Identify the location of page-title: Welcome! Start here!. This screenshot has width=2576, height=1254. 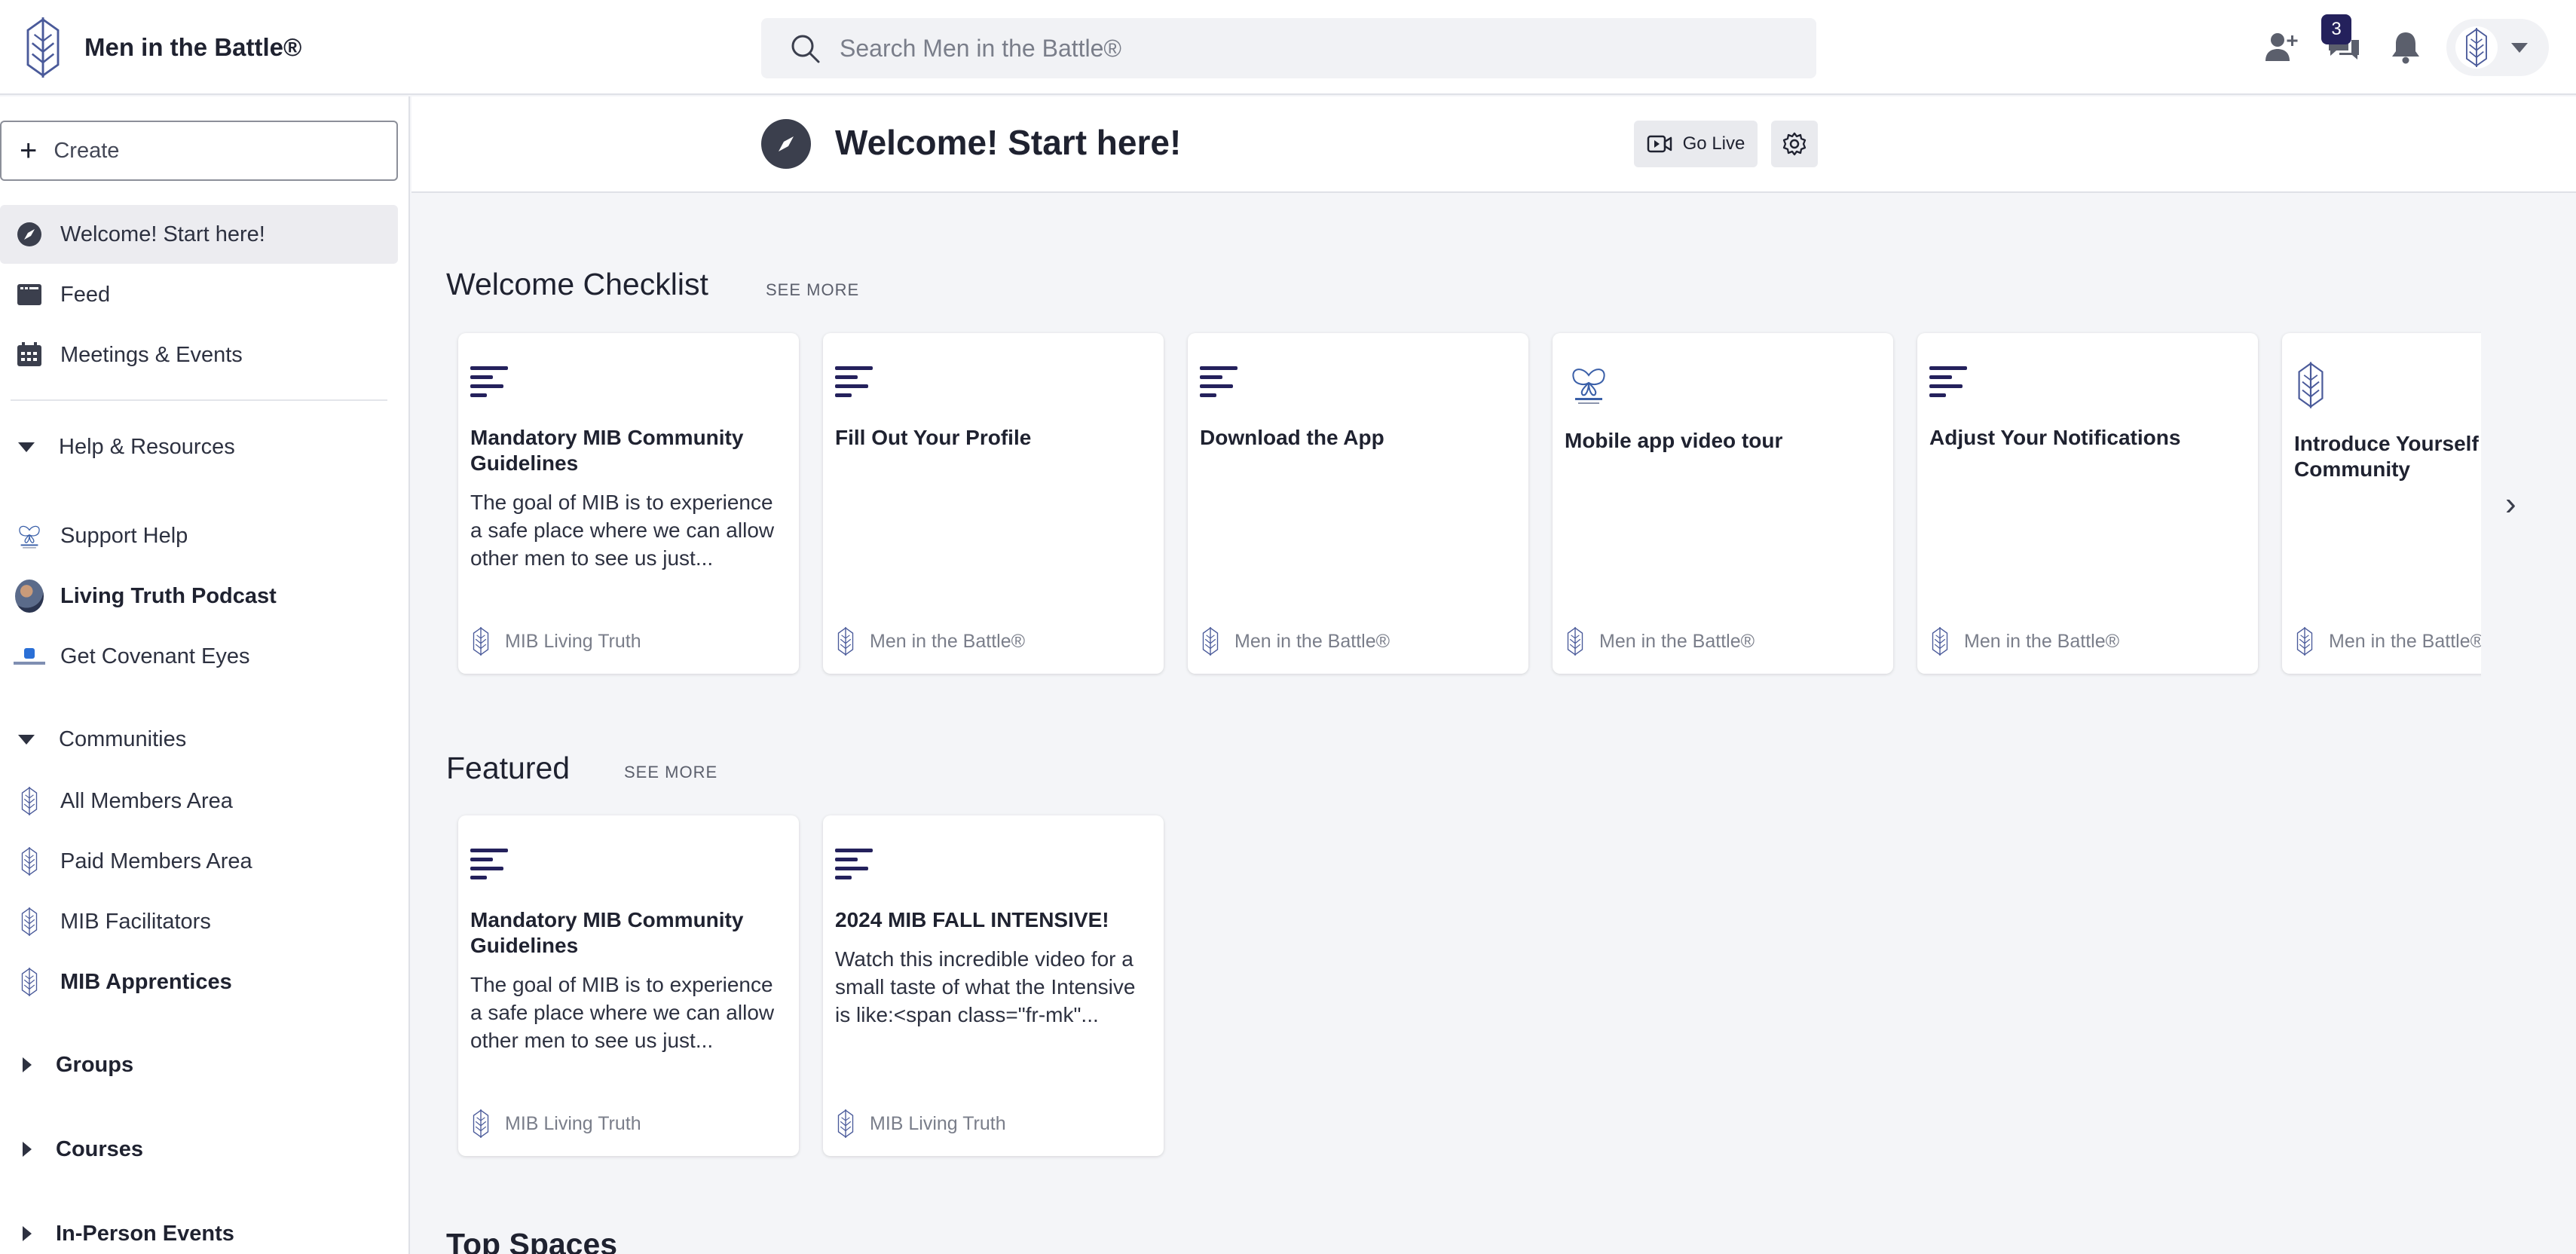
(1008, 142).